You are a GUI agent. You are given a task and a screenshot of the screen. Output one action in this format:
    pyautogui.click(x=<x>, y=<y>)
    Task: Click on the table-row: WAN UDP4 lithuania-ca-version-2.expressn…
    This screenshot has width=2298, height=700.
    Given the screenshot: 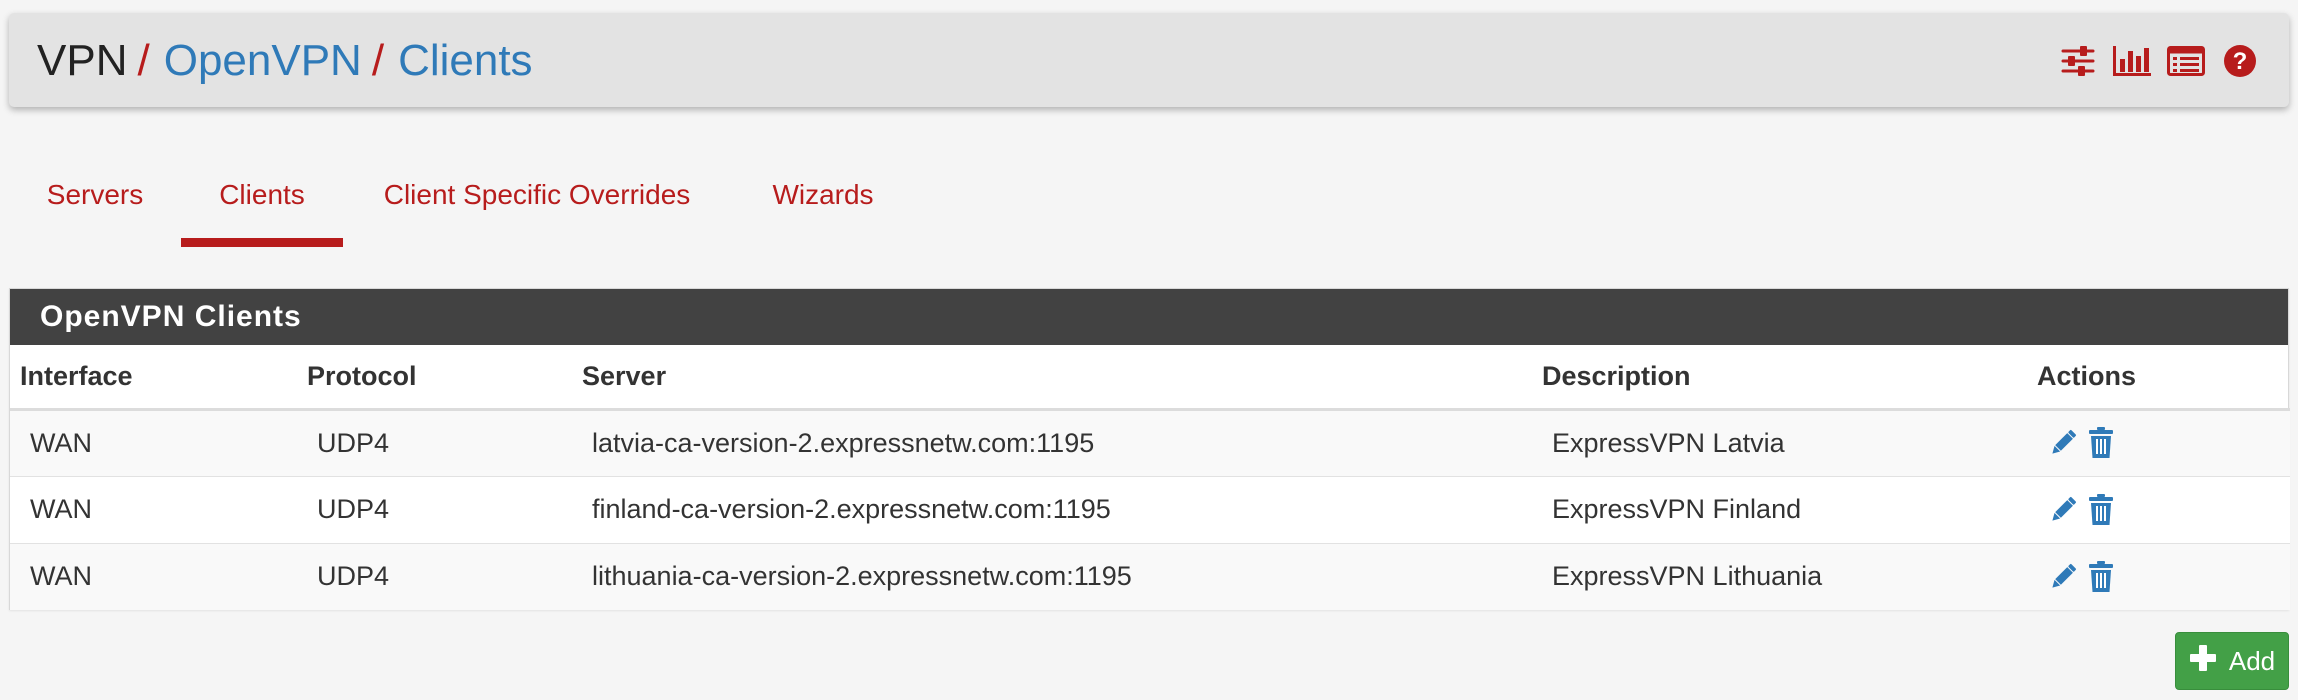 What is the action you would take?
    pyautogui.click(x=1150, y=576)
    